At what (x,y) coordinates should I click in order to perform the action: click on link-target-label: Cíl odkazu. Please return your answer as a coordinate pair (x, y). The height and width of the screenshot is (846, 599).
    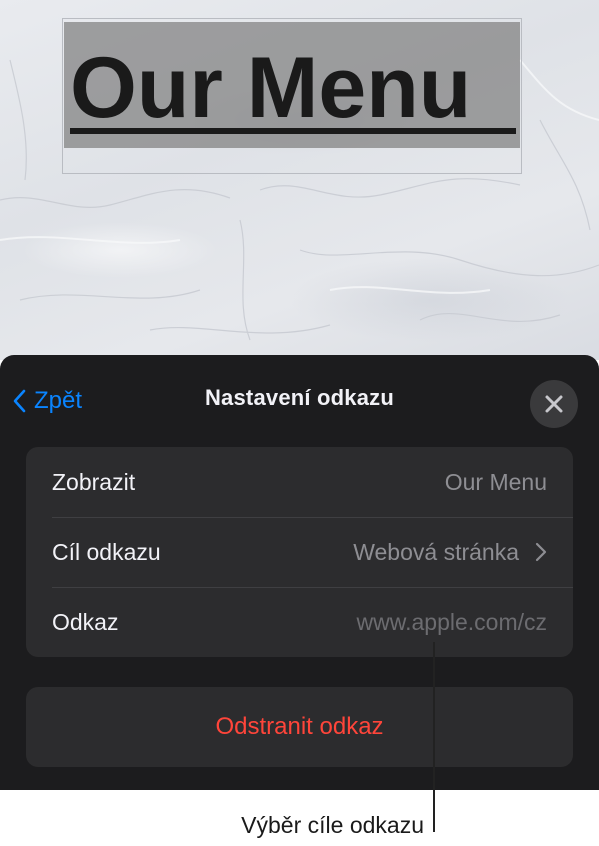
    Looking at the image, I should click on (106, 551).